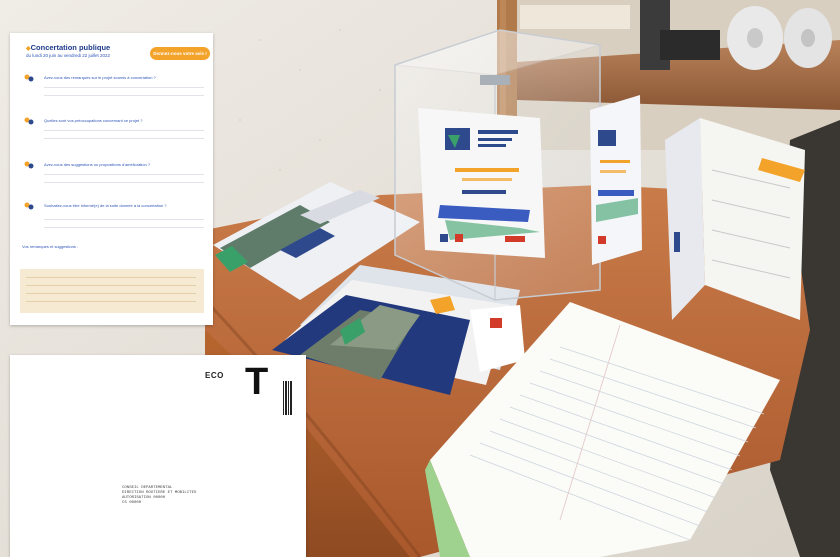 This screenshot has width=840, height=557. Describe the element at coordinates (180, 53) in the screenshot. I see `form-badge: Donnez-nous votre avis !` at that location.